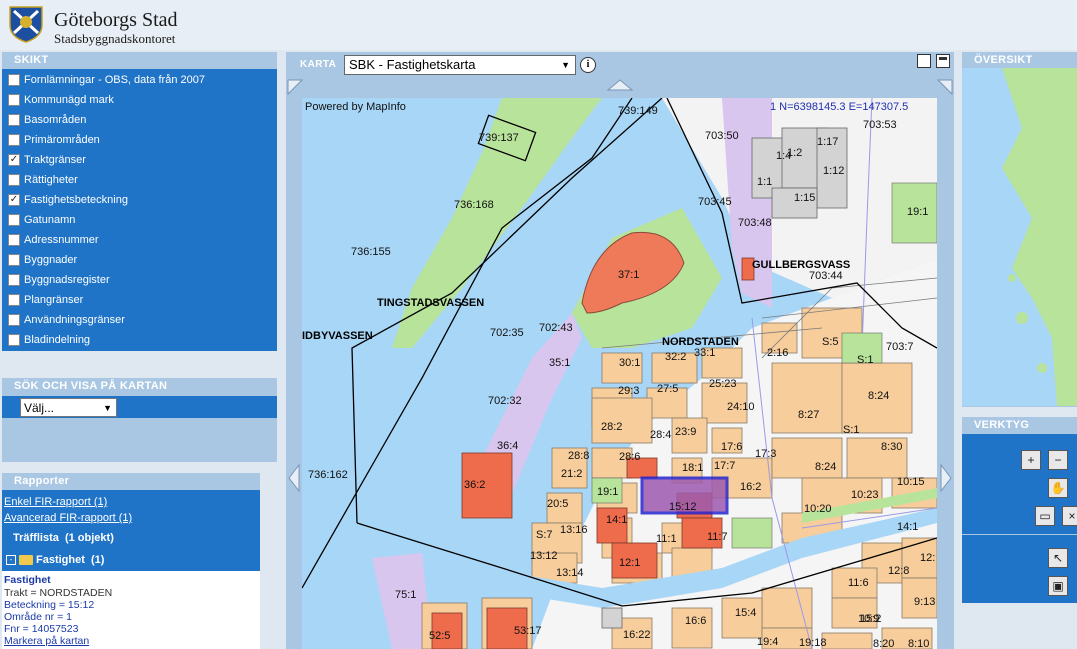 The image size is (1077, 649). I want to click on parcel-label: 703:50, so click(722, 136).